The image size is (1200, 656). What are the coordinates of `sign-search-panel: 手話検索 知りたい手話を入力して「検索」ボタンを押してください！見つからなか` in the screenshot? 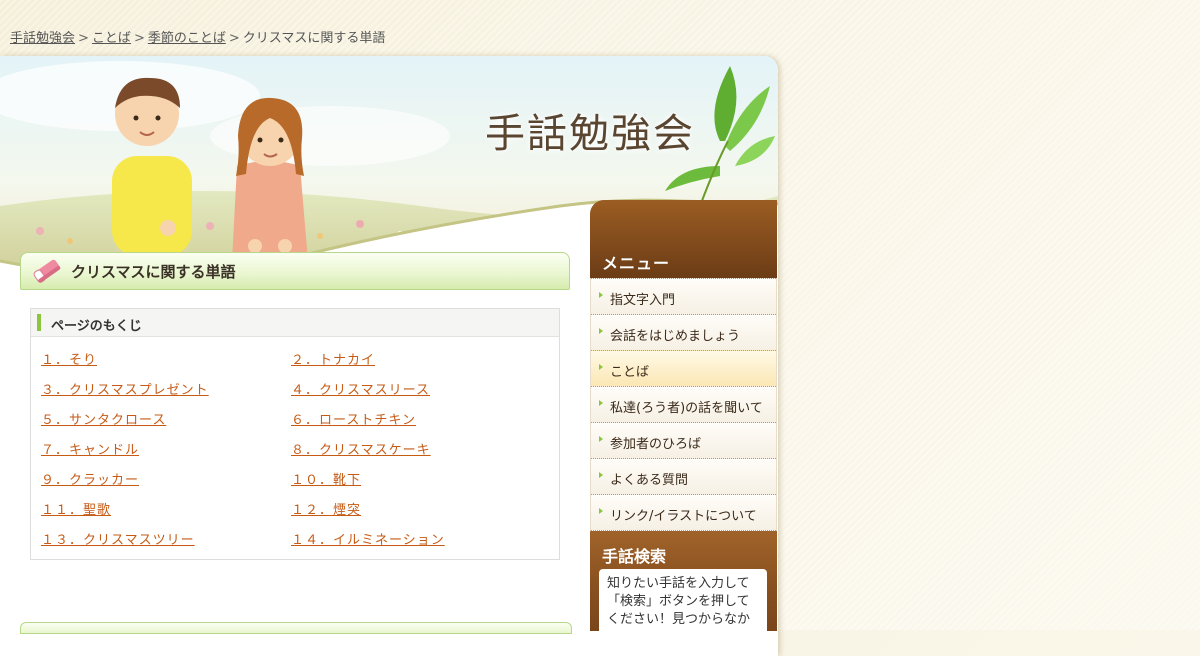 It's located at (683, 585).